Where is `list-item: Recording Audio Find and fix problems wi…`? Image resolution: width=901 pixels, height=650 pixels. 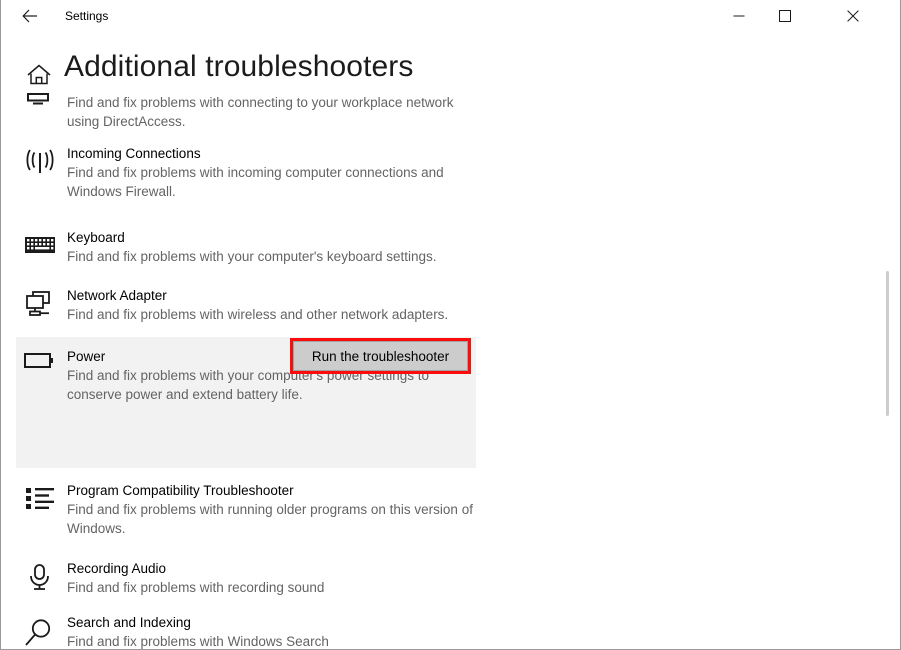
list-item: Recording Audio Find and fix problems wi… is located at coordinates (246, 584).